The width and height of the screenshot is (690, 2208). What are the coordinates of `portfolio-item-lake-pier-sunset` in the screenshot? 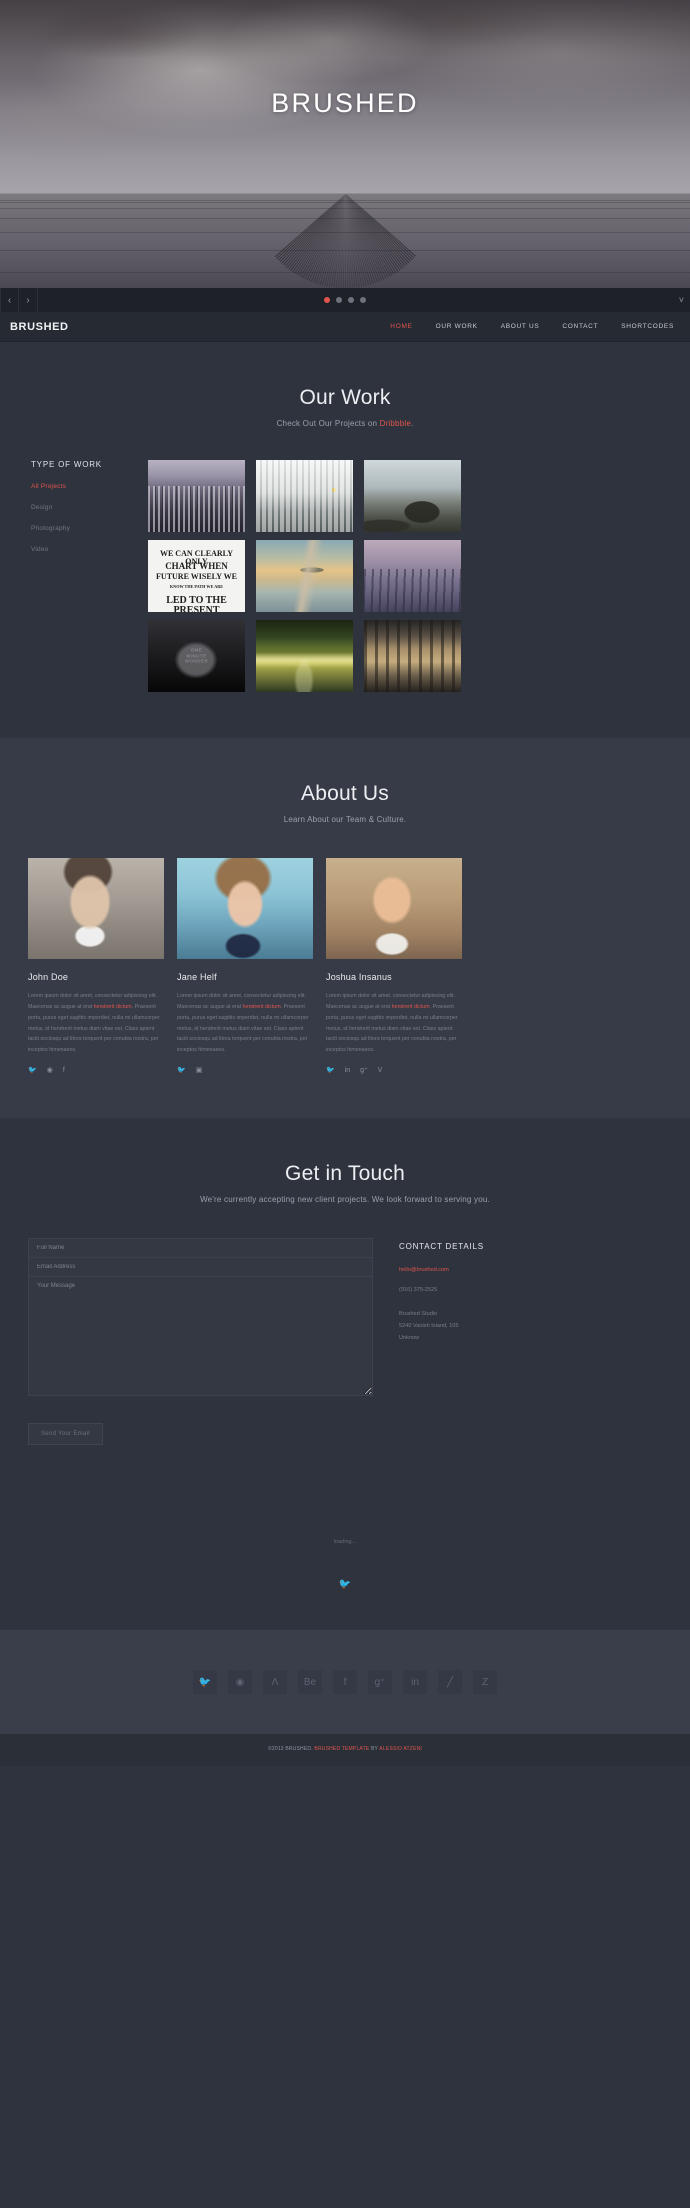 It's located at (304, 576).